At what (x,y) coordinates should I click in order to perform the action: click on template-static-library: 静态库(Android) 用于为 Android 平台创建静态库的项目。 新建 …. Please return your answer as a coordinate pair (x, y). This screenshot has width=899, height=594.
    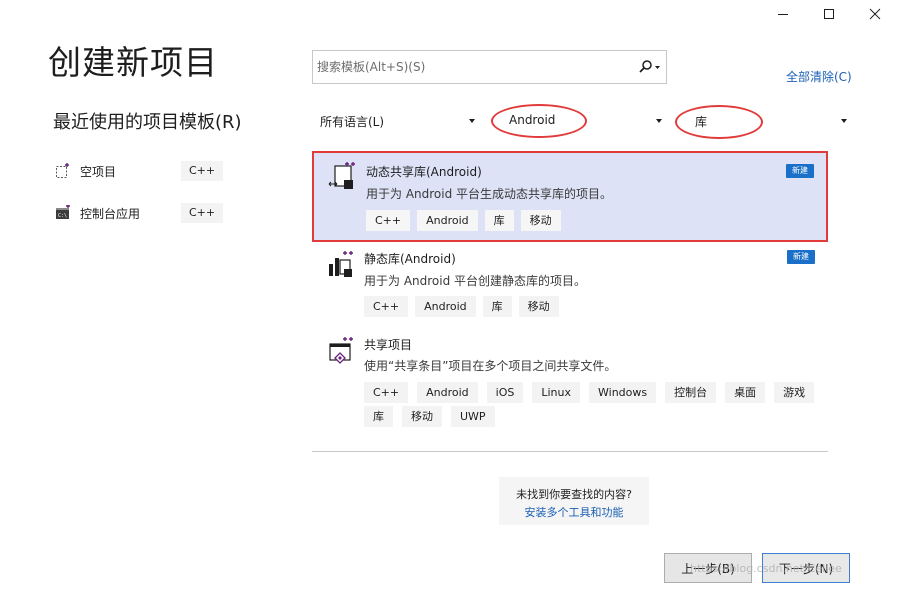
    Looking at the image, I should click on (570, 285).